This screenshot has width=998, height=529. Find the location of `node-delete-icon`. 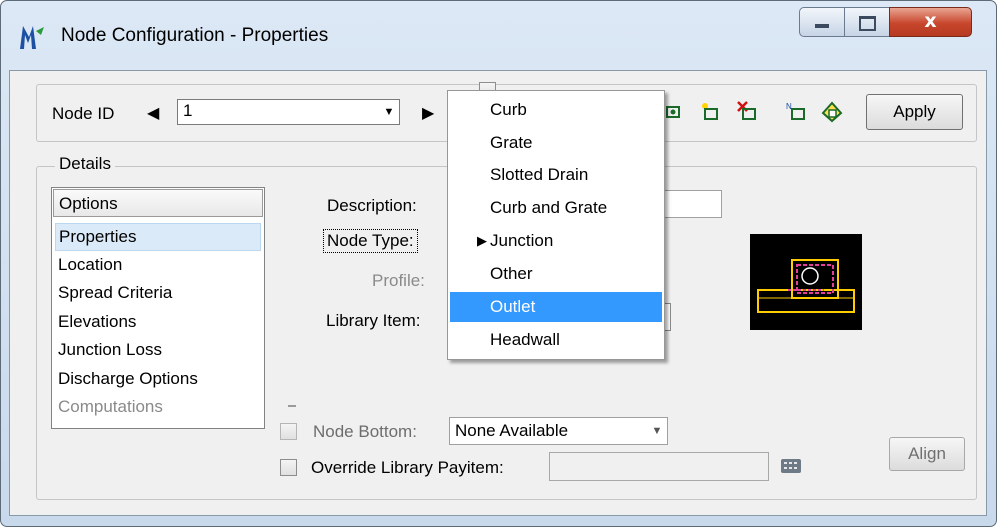

node-delete-icon is located at coordinates (746, 110).